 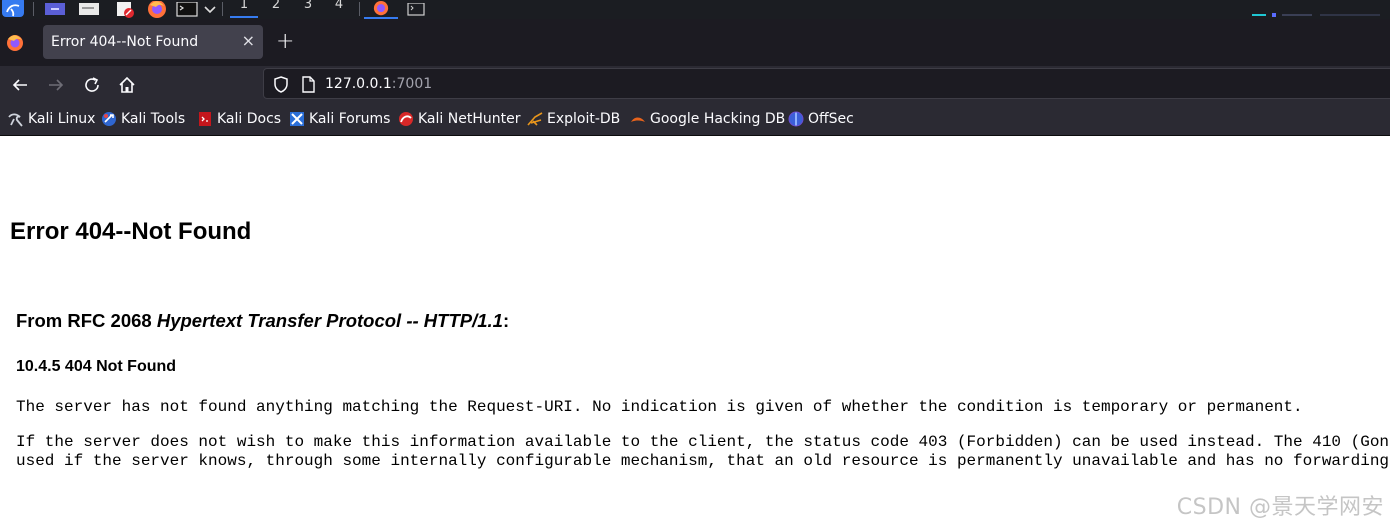 What do you see at coordinates (329, 320) in the screenshot?
I see `rfc-title: Hypertext Transfer Protocol -- HTTP/1.1` at bounding box center [329, 320].